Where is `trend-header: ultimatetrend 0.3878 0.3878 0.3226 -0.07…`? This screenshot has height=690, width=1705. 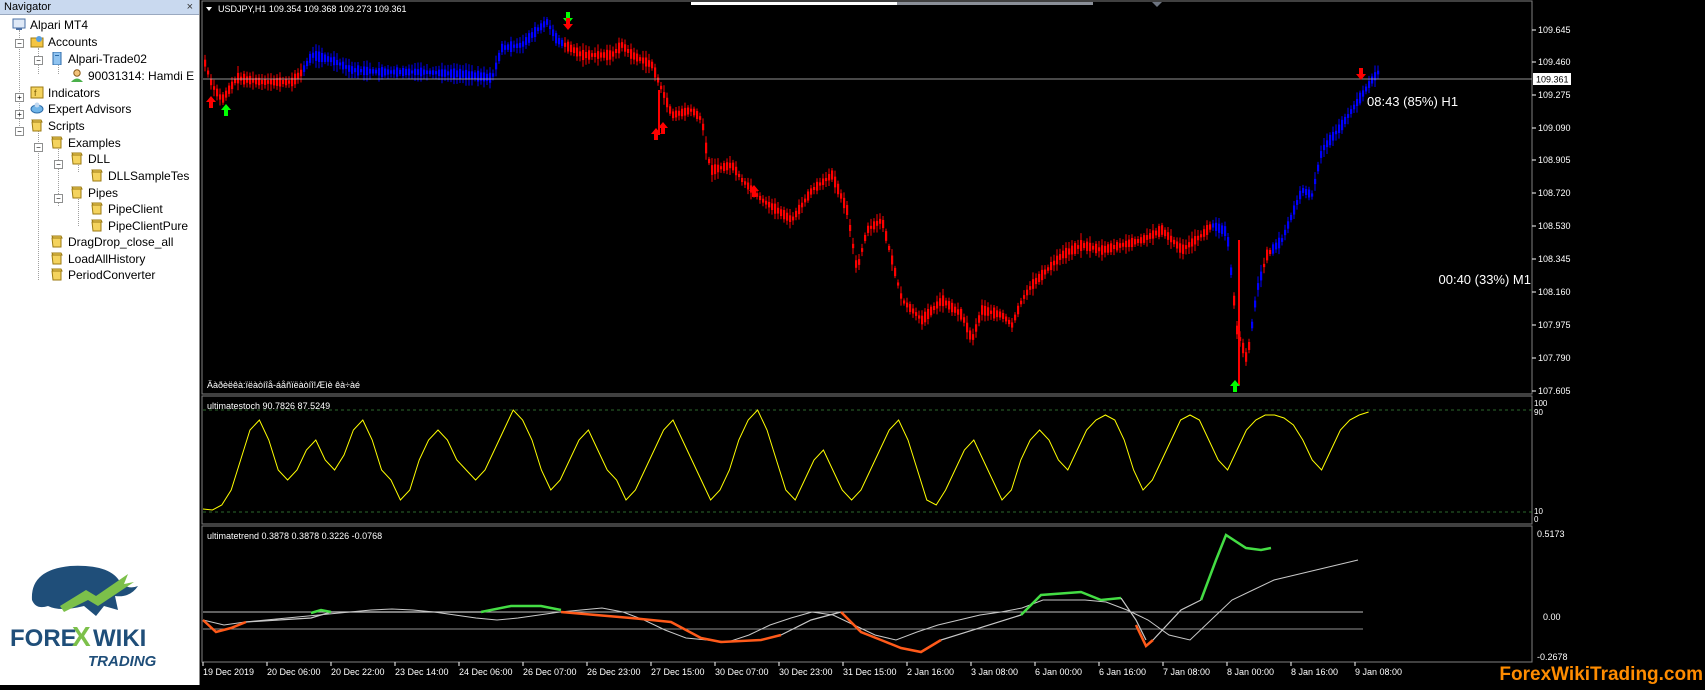
trend-header: ultimatetrend 0.3878 0.3878 0.3226 -0.07… is located at coordinates (294, 536).